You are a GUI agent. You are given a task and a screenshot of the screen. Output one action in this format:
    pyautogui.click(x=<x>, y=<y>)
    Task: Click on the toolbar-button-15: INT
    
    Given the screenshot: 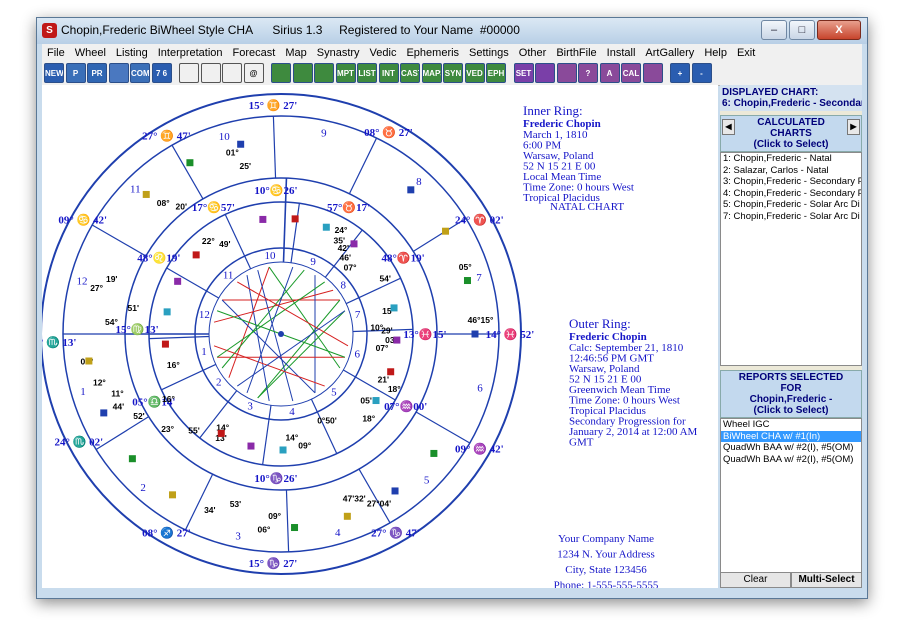 What is the action you would take?
    pyautogui.click(x=388, y=73)
    